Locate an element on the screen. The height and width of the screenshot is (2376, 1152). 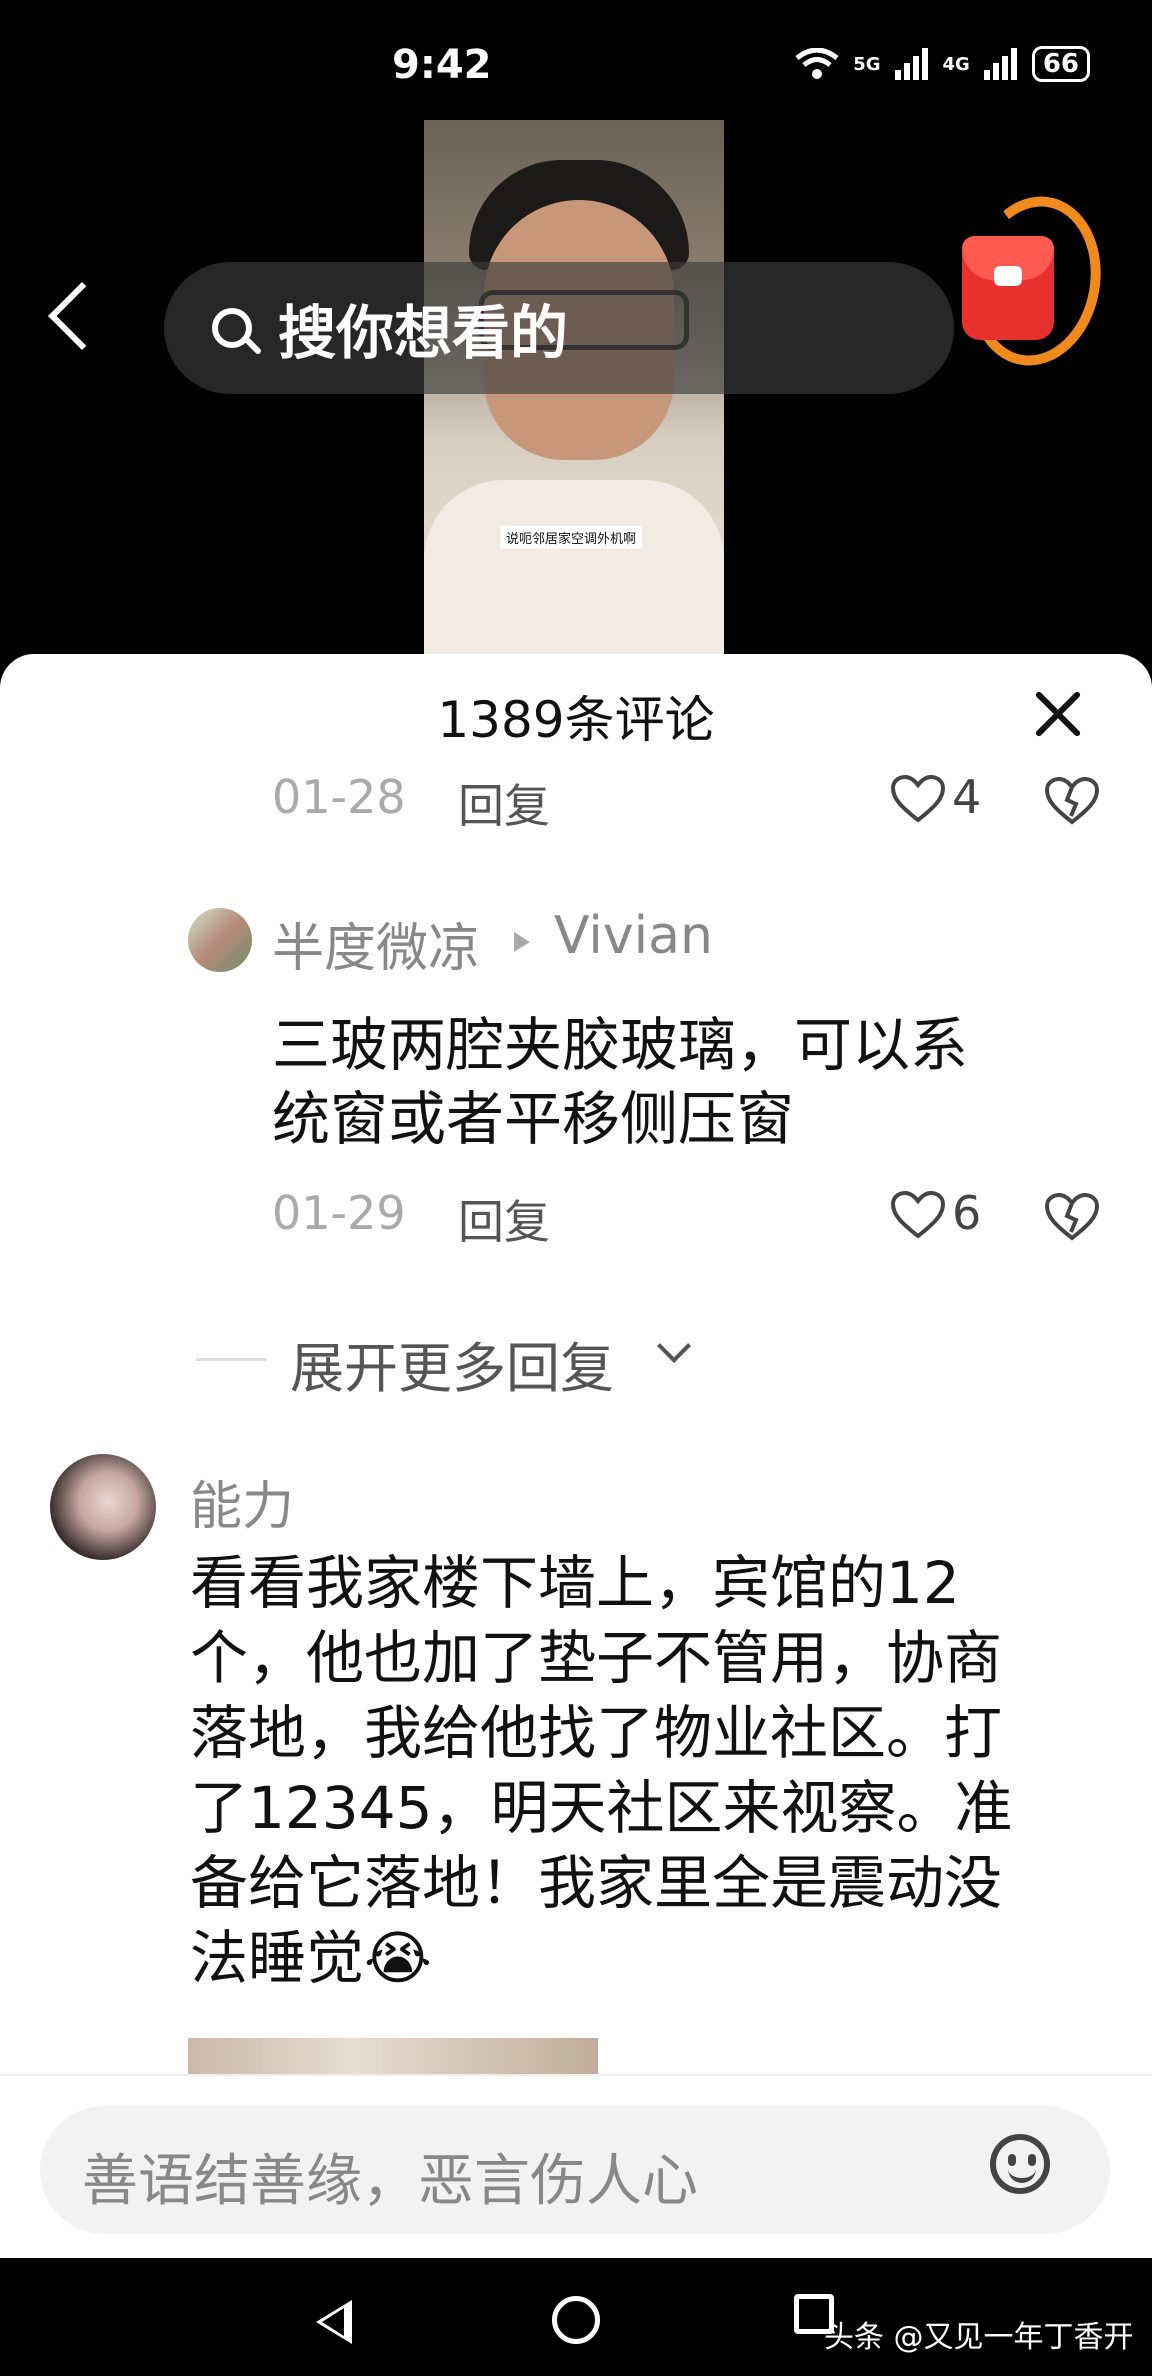
nav-home-icon is located at coordinates (576, 2320).